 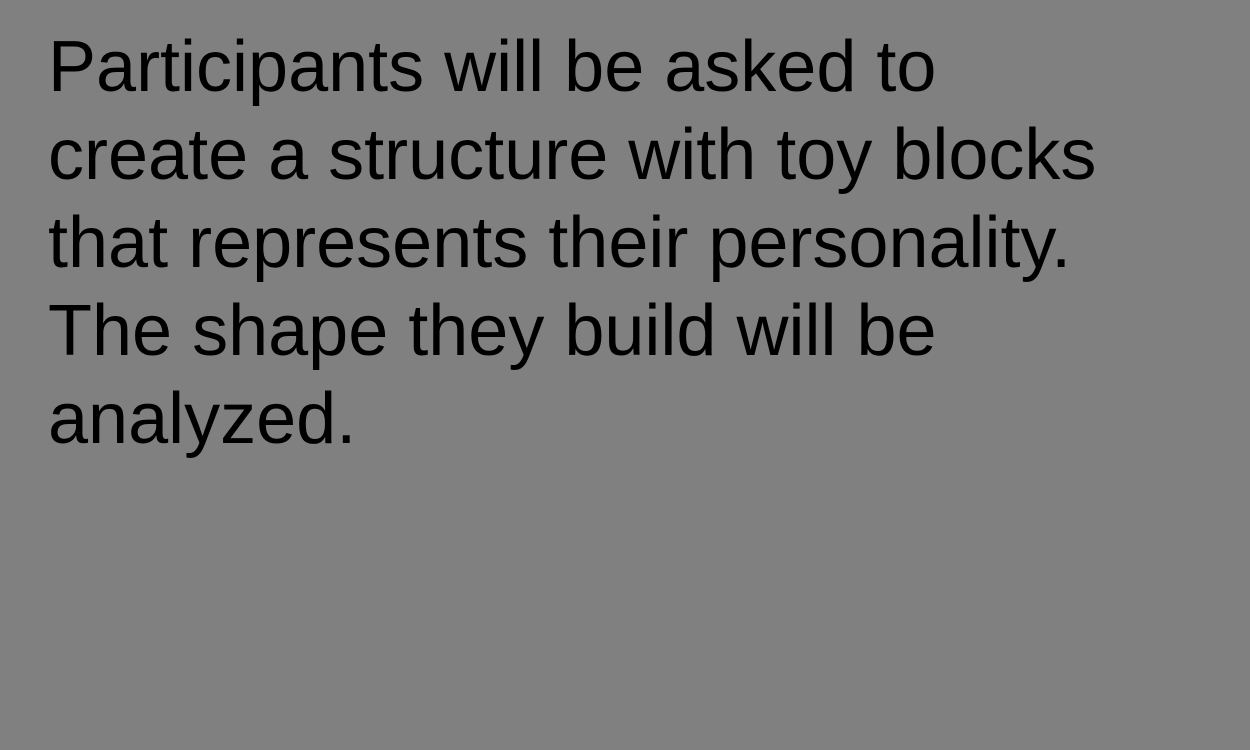 What do you see at coordinates (492, 331) in the screenshot?
I see `instruction-line: The shape they build will be` at bounding box center [492, 331].